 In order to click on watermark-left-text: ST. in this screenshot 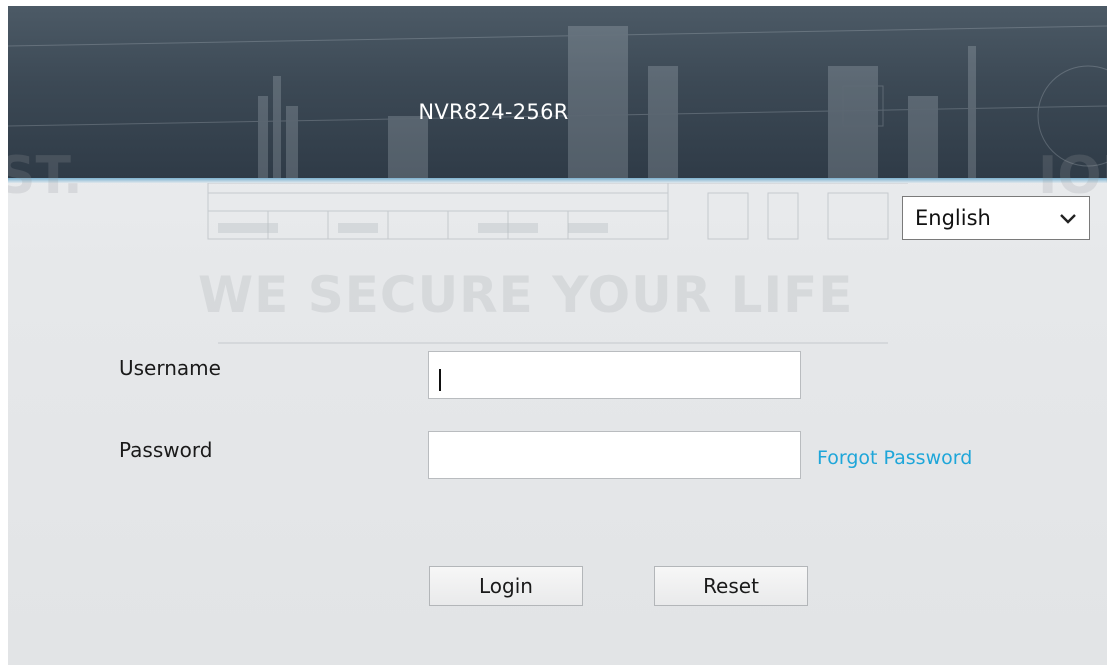, I will do `click(45, 176)`.